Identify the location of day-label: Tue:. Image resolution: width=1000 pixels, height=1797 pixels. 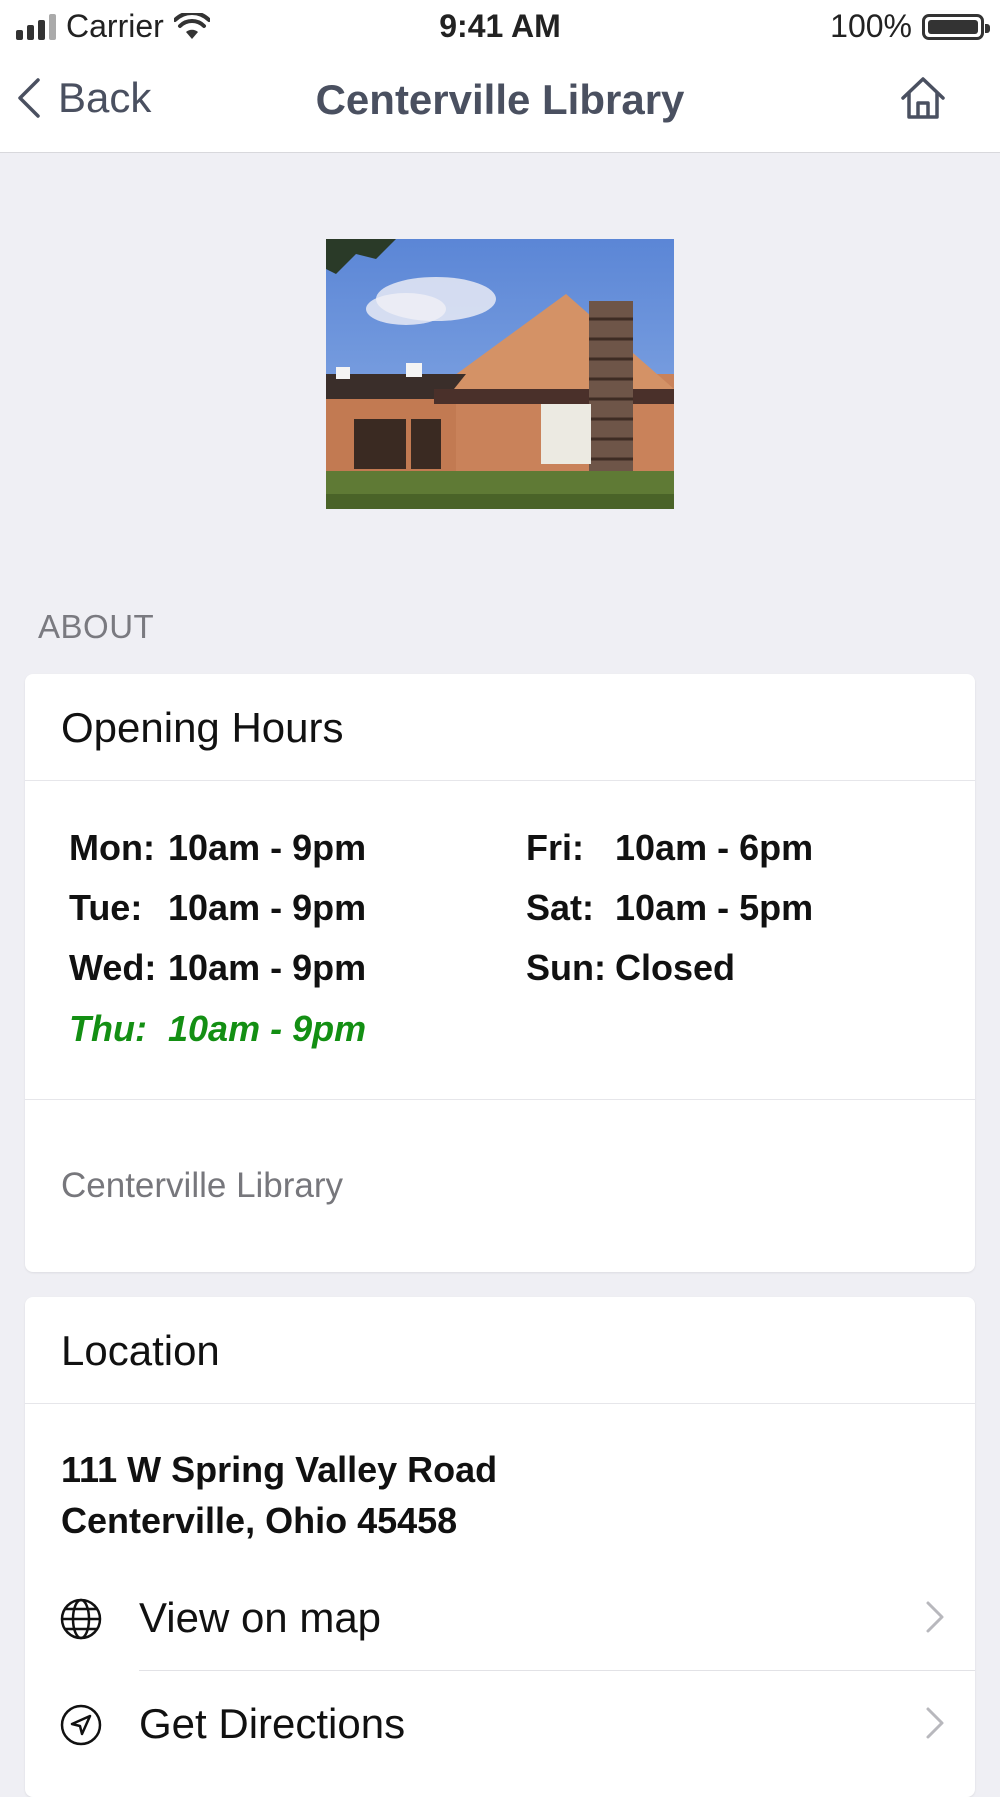
(106, 907).